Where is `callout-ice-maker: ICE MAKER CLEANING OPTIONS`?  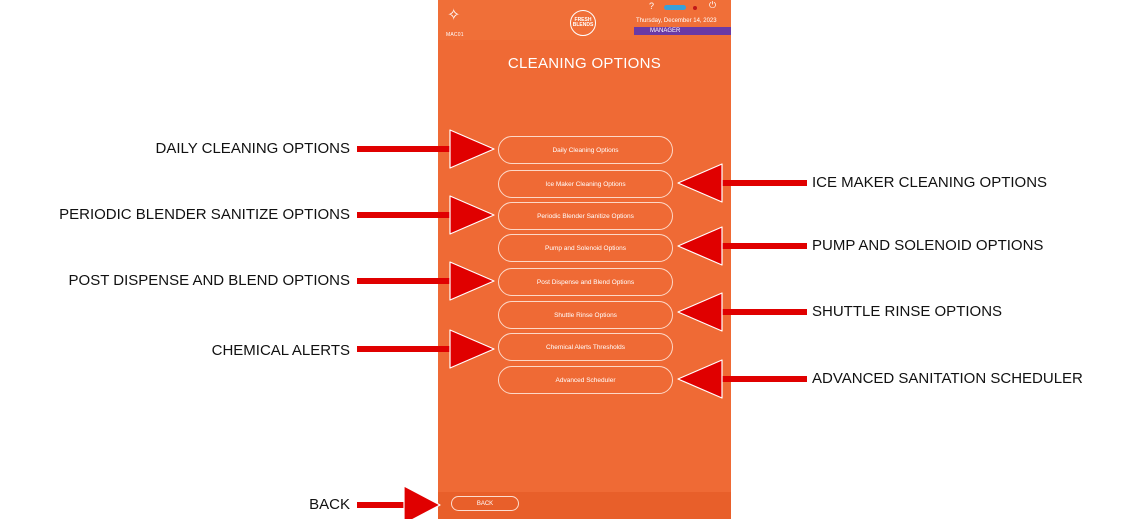
callout-ice-maker: ICE MAKER CLEANING OPTIONS is located at coordinates (930, 182).